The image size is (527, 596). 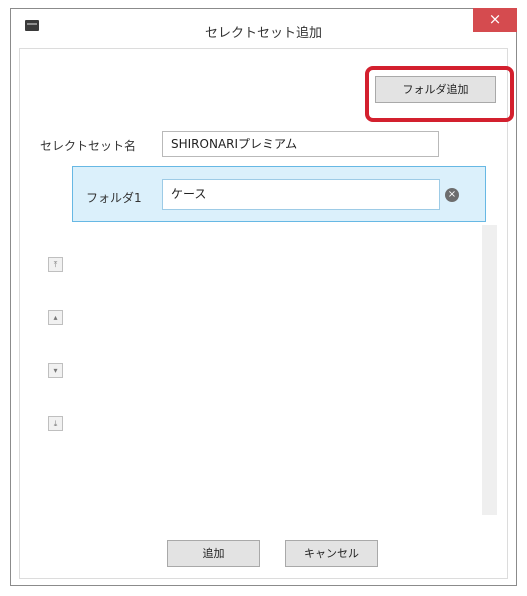 I want to click on folder-row-1: フォルダ1 ケース, so click(x=279, y=194).